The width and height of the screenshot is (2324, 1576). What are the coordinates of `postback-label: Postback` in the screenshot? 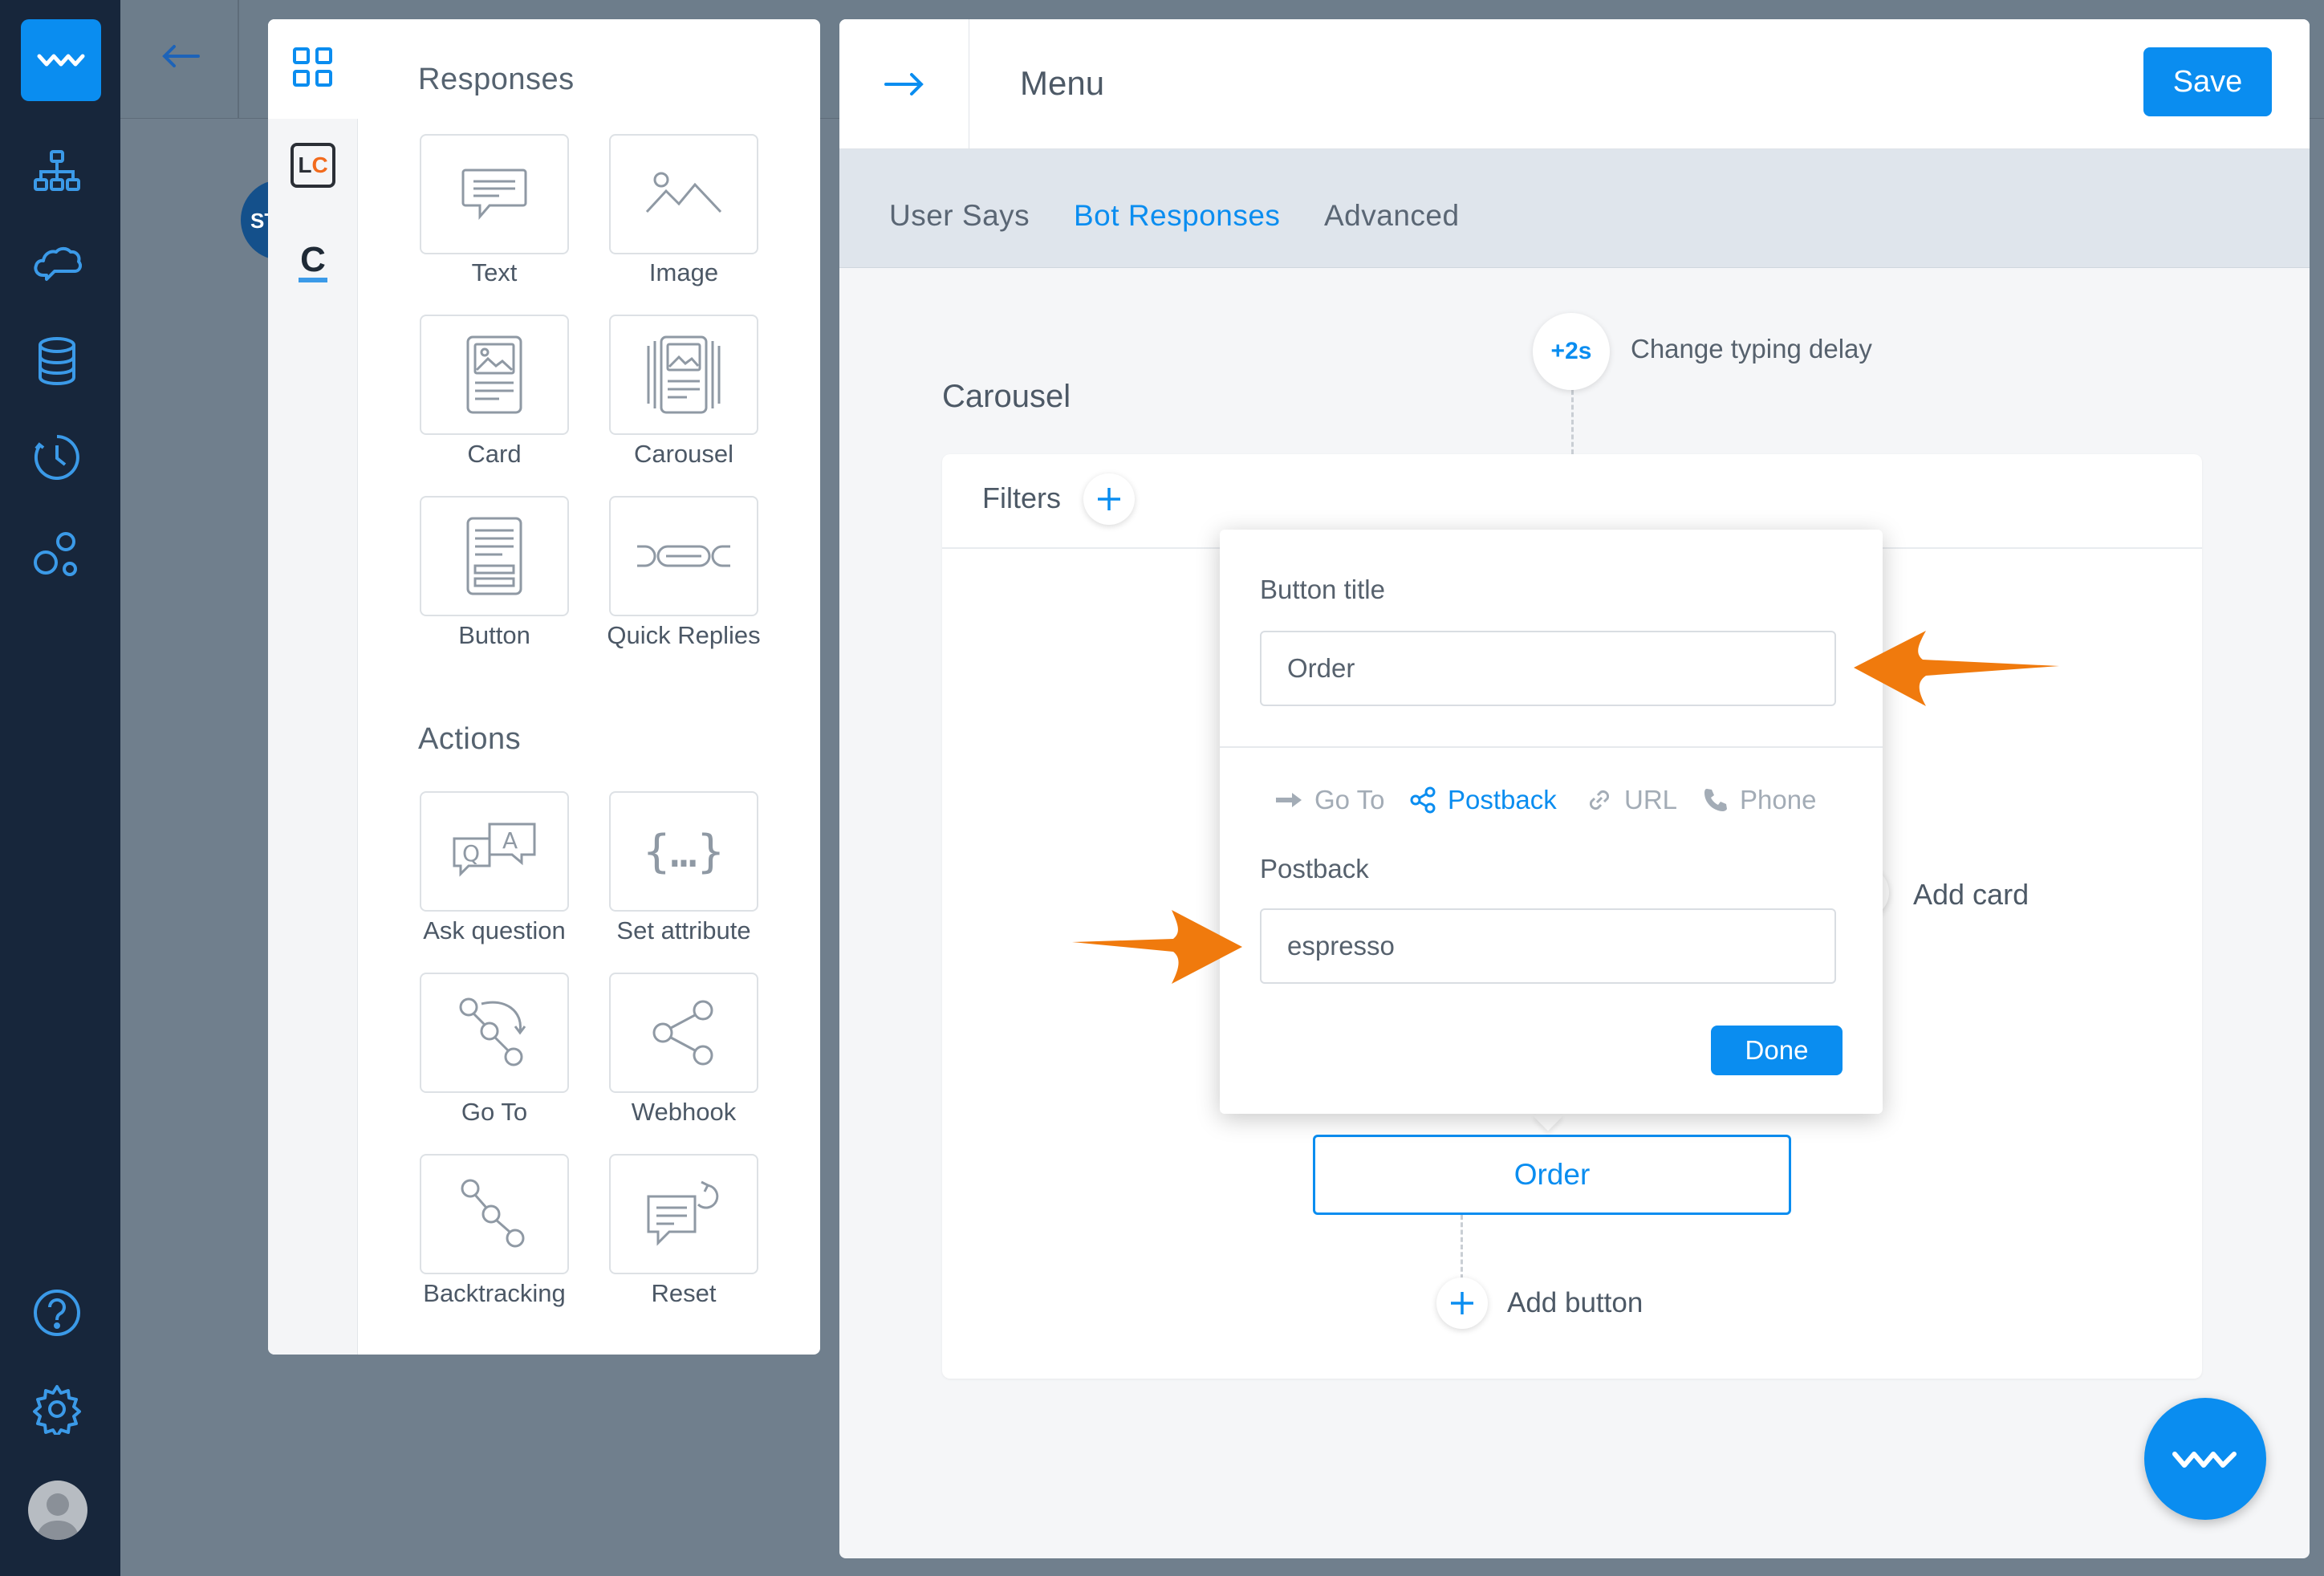 It's located at (1314, 868).